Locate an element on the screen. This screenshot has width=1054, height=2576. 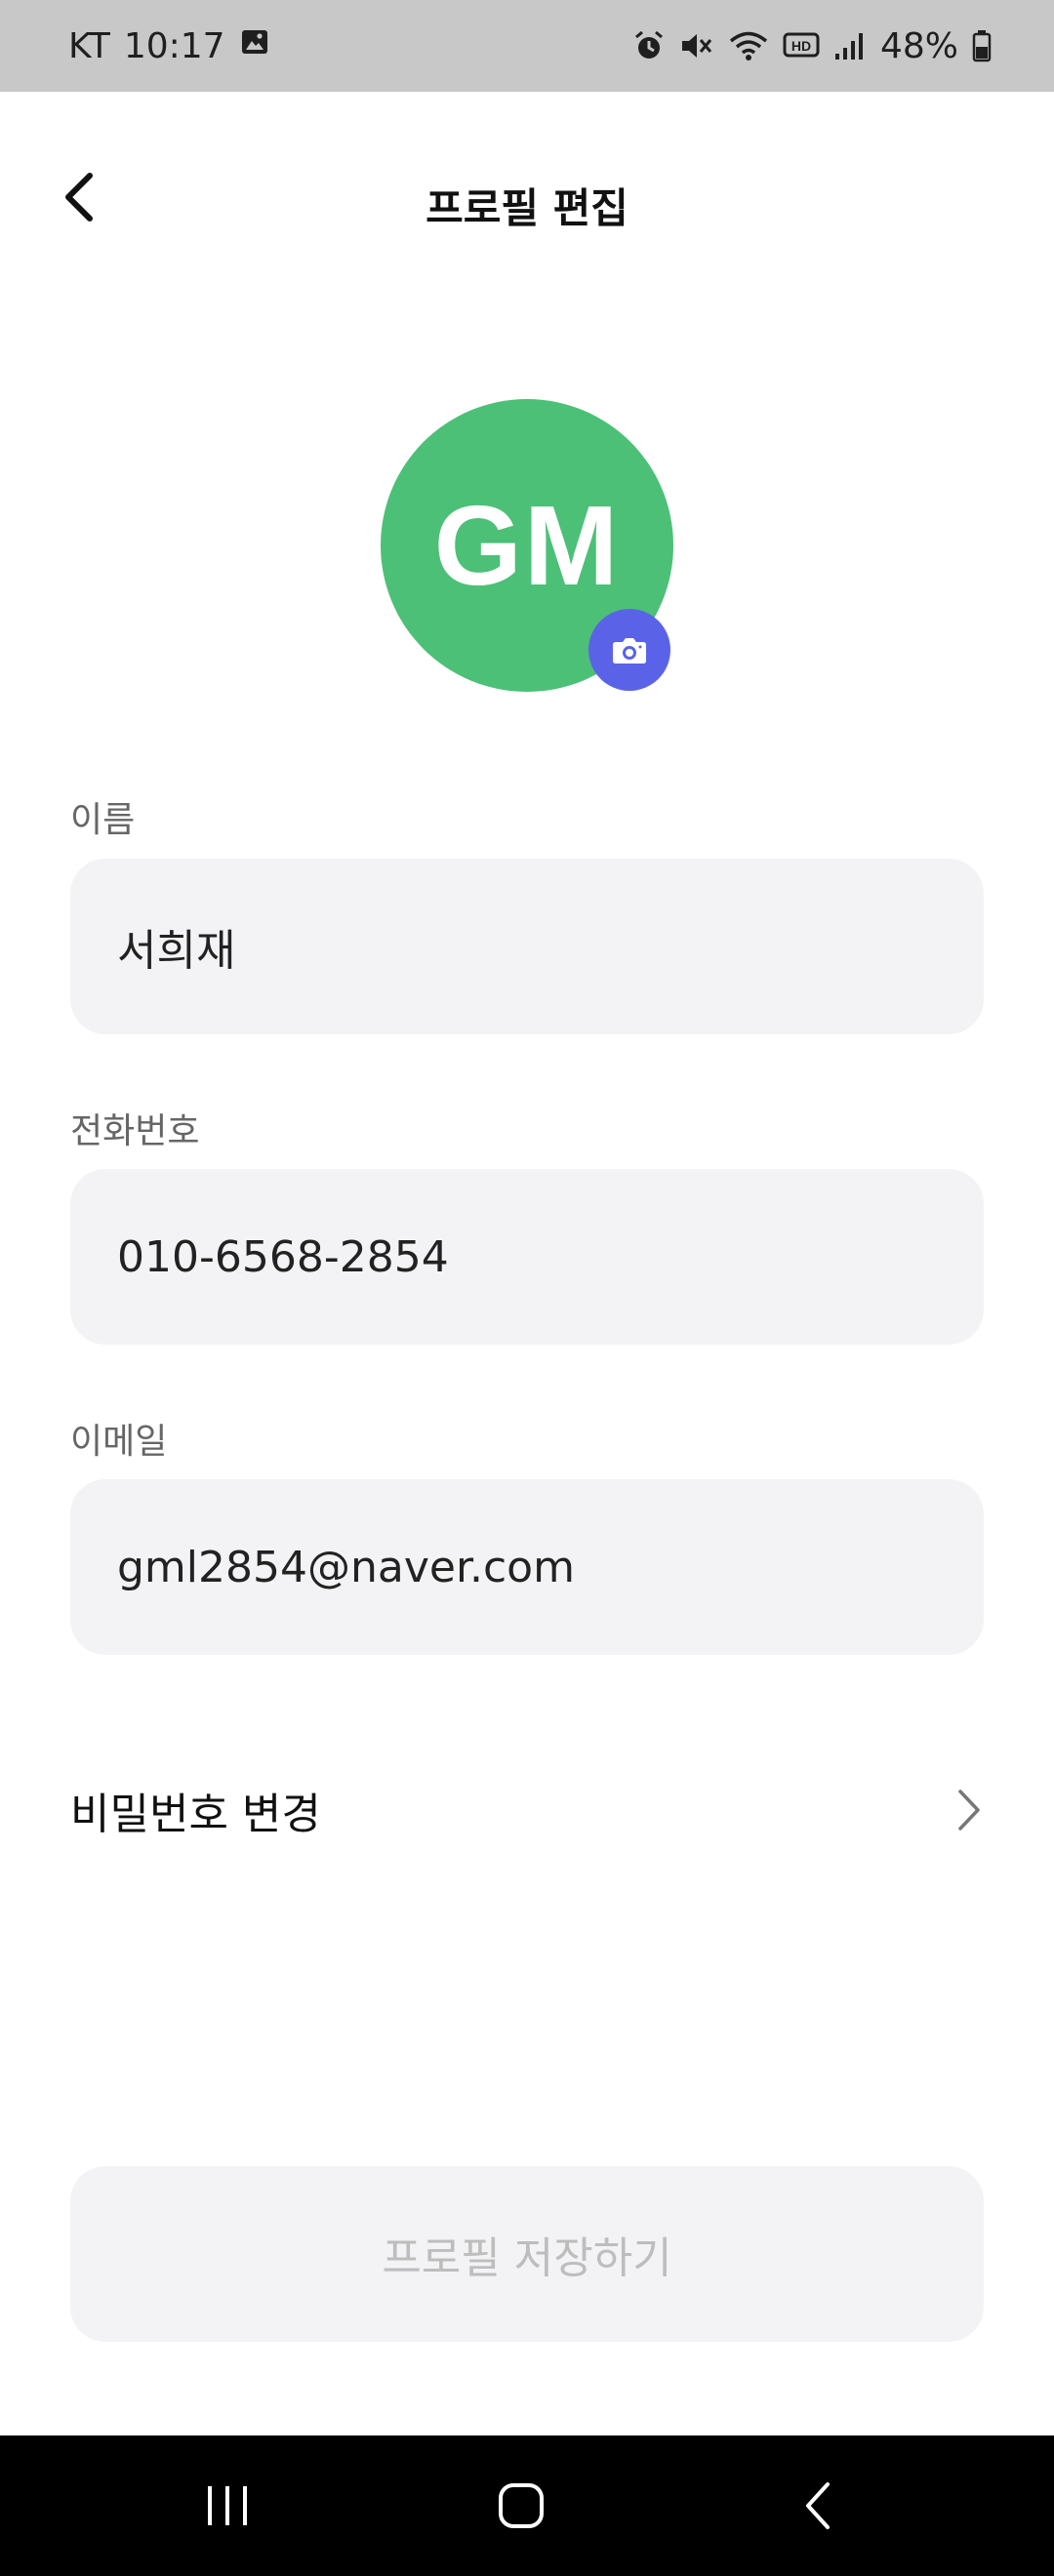
home-icon is located at coordinates (521, 2505).